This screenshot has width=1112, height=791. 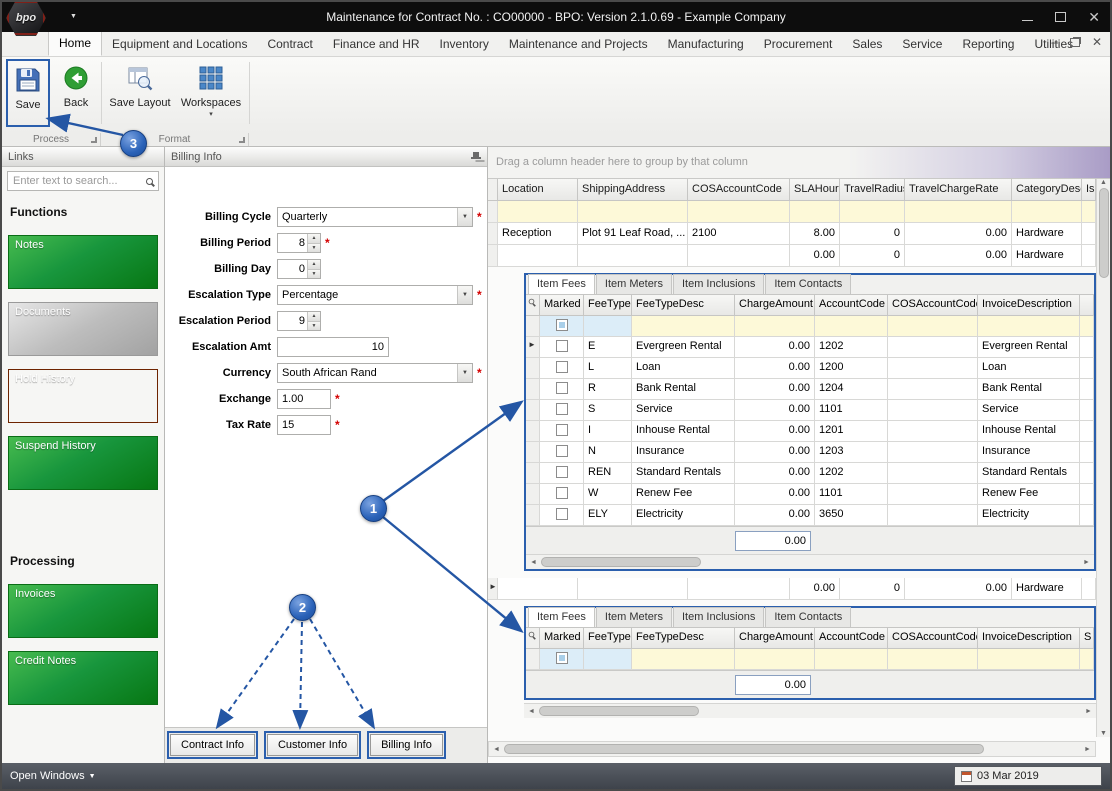 I want to click on fee-row: R Bank Rental 0.00 1204 Bank Rental, so click(x=810, y=389).